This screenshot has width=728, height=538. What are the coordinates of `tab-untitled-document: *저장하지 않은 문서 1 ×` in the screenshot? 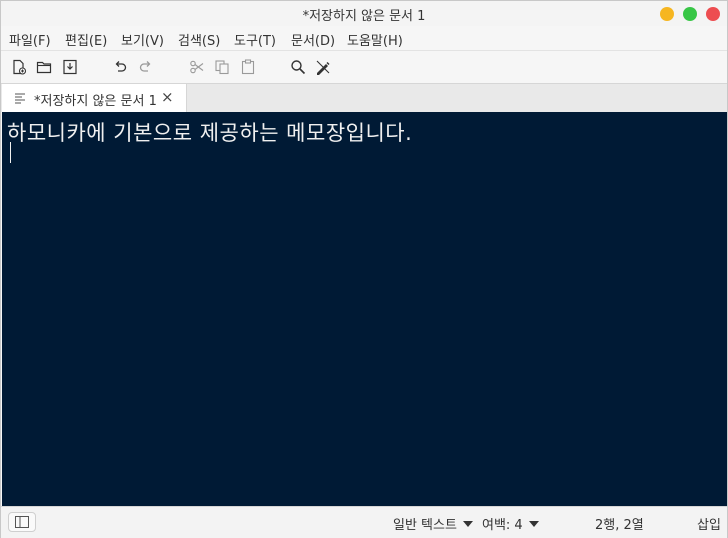 It's located at (94, 98).